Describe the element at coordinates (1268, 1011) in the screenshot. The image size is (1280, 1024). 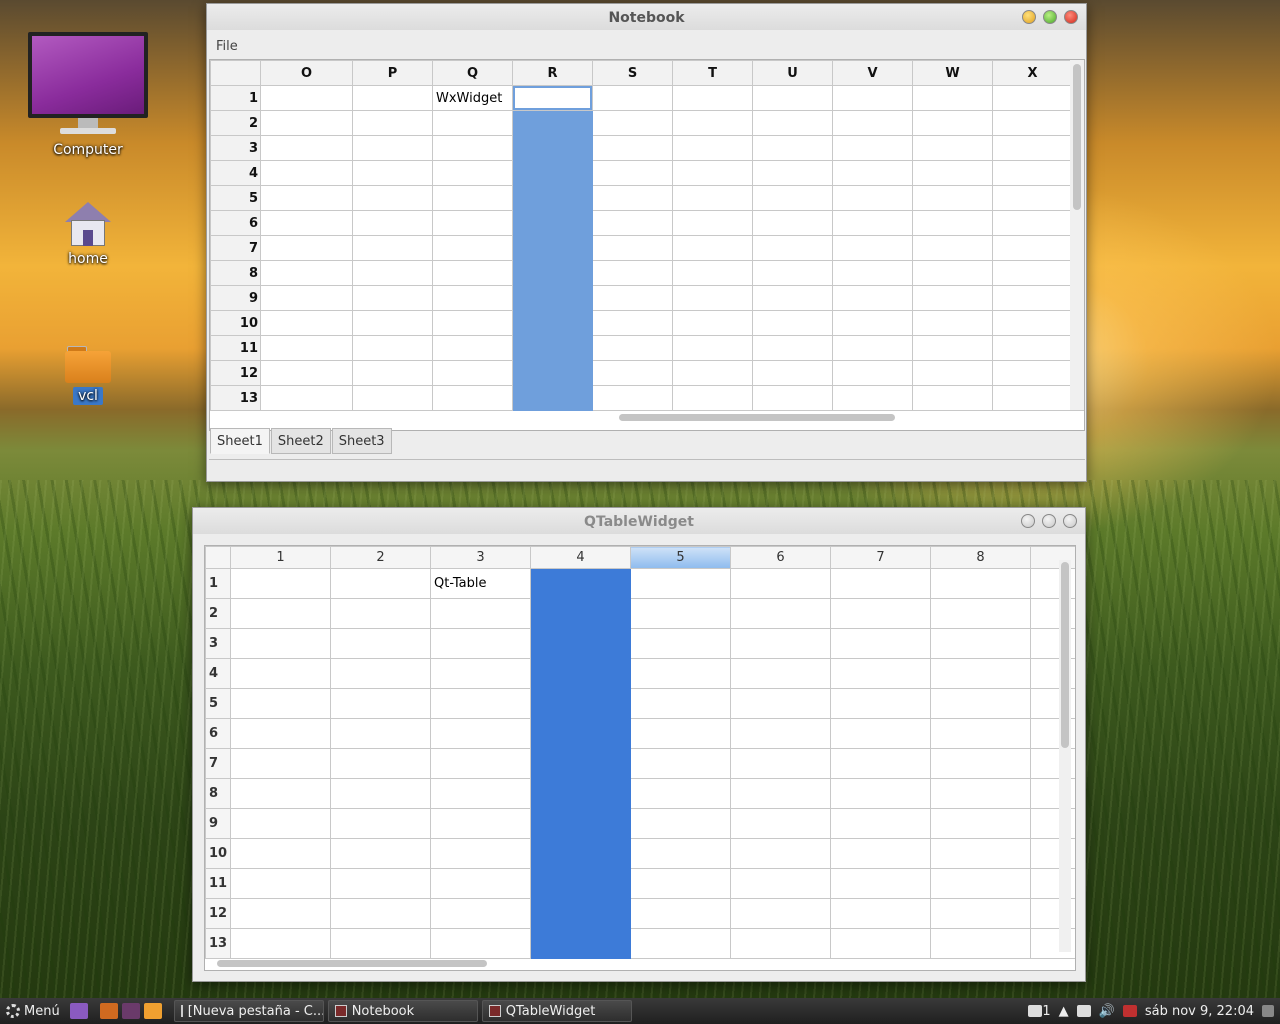
I see `show-desktop-icon` at that location.